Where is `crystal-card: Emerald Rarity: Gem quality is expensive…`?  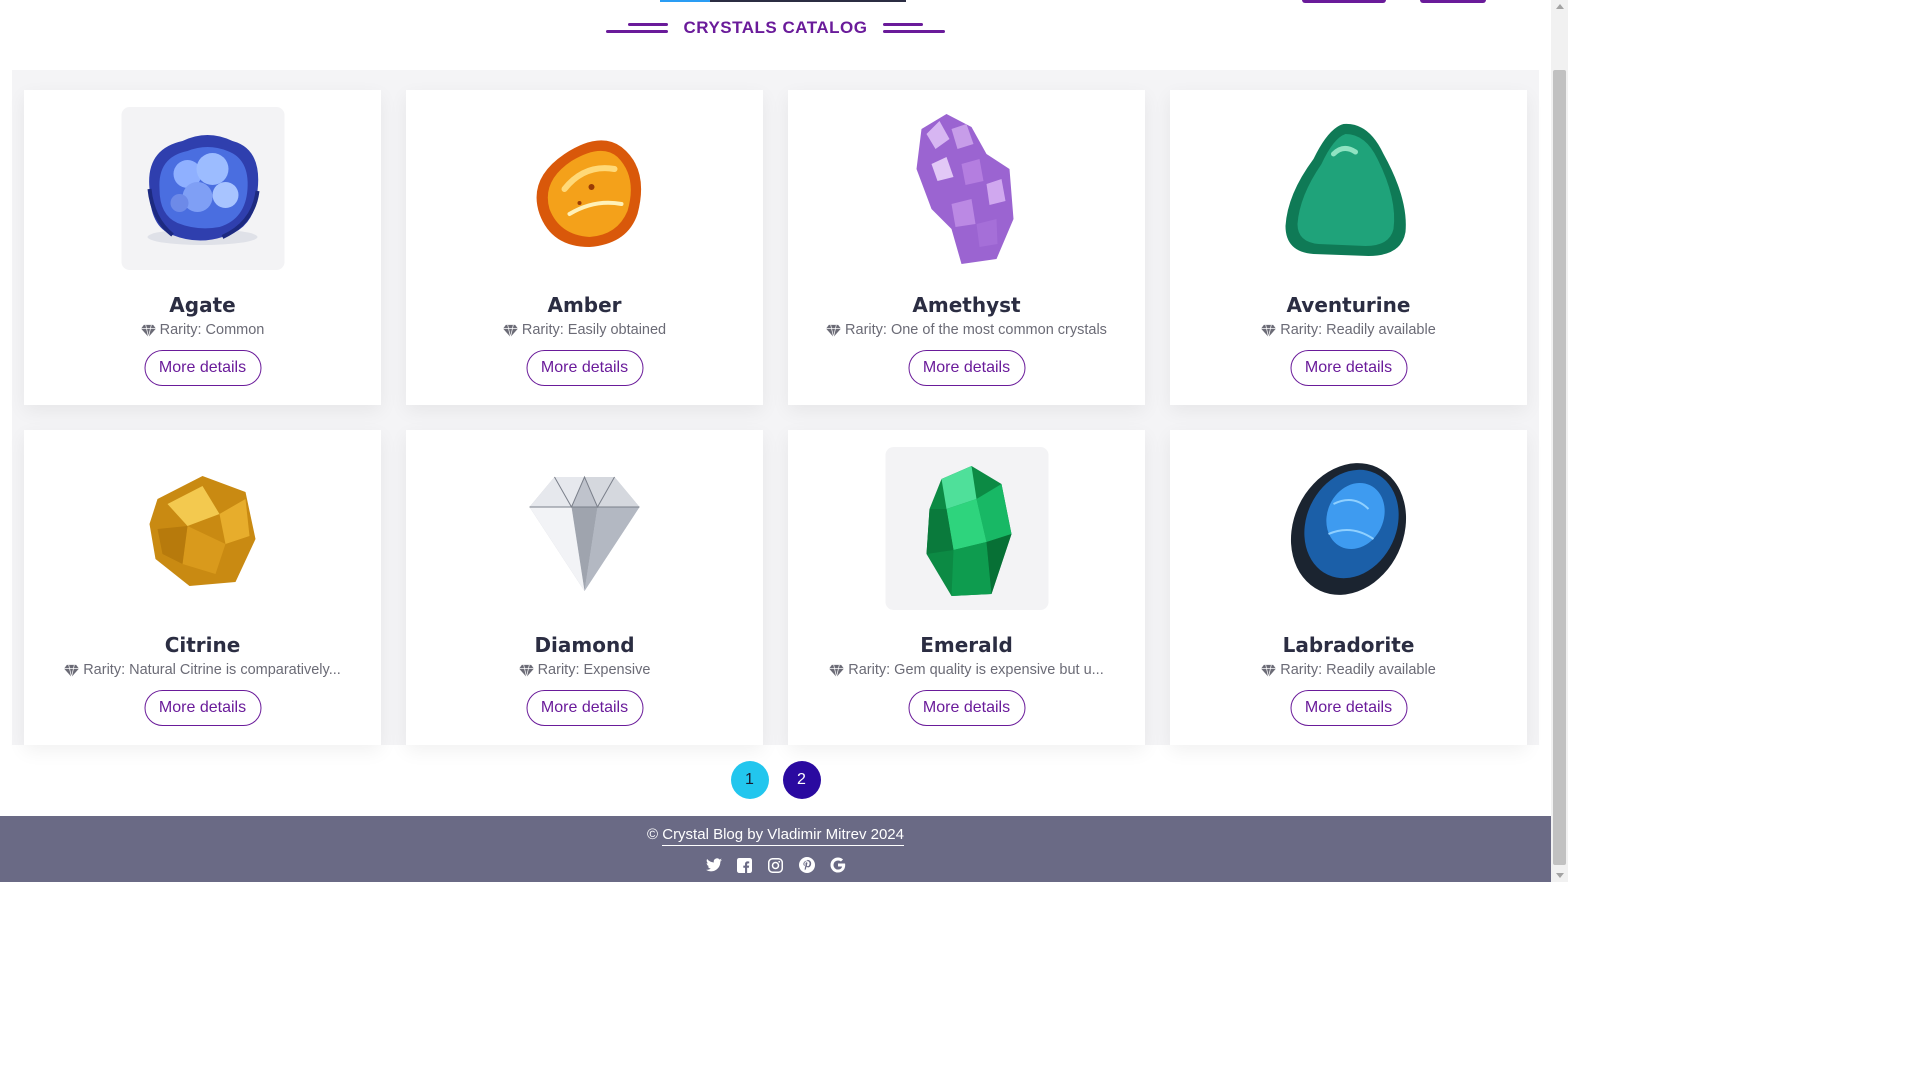 crystal-card: Emerald Rarity: Gem quality is expensive… is located at coordinates (966, 587).